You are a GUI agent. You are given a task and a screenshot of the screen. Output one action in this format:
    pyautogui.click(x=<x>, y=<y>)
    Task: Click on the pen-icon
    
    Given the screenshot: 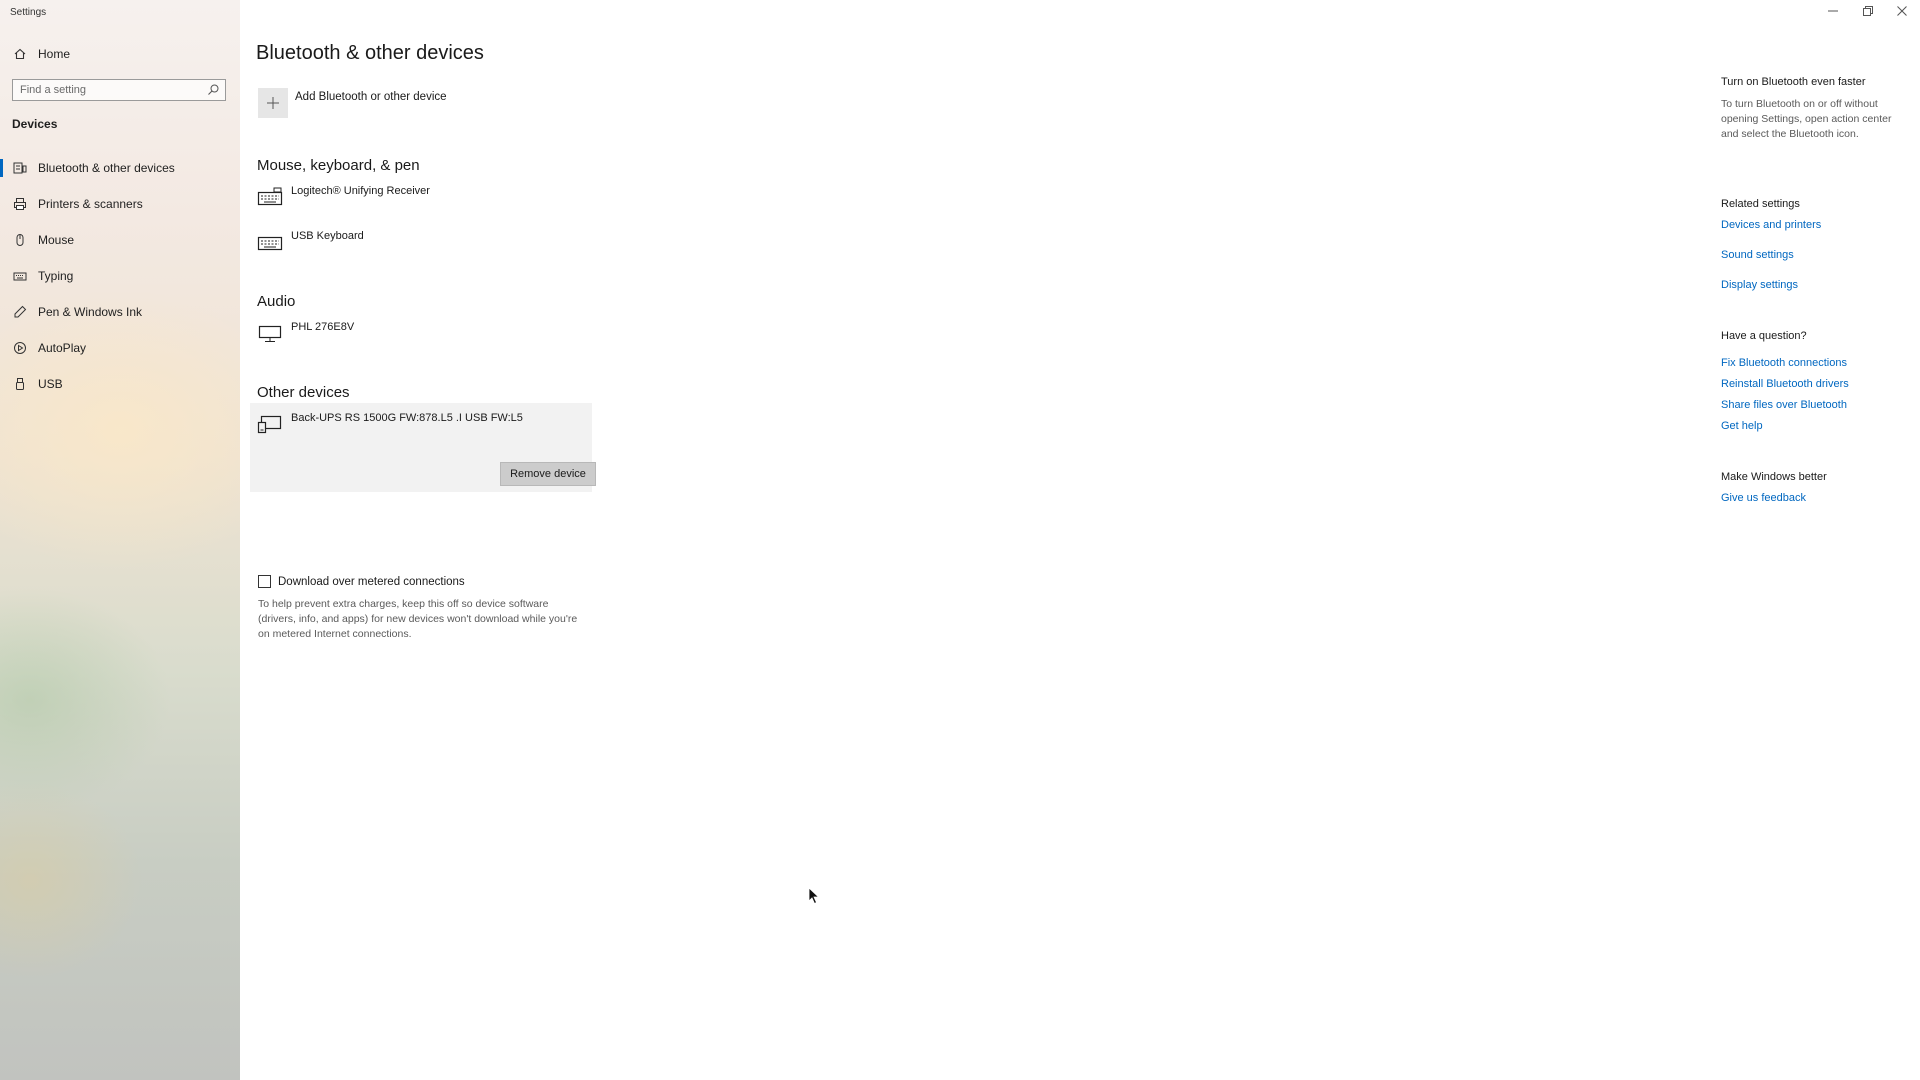 What is the action you would take?
    pyautogui.click(x=20, y=312)
    